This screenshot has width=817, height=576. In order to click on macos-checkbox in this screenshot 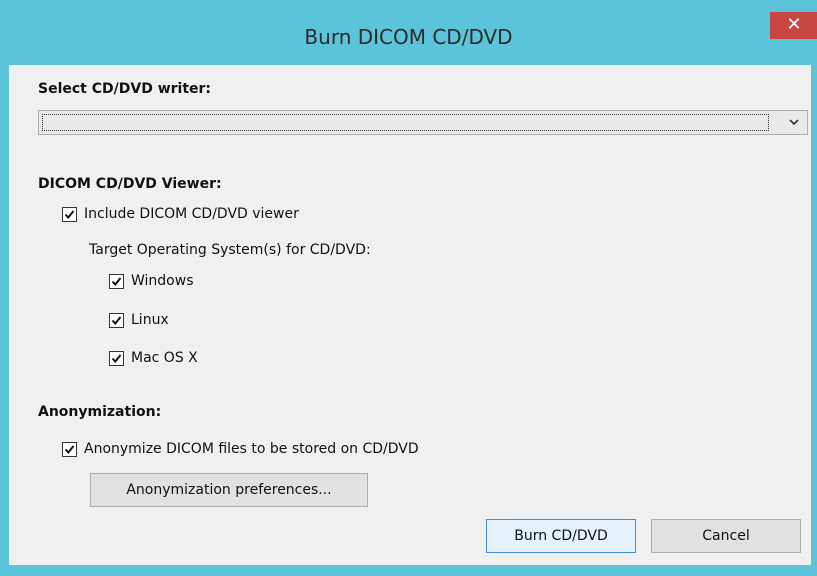, I will do `click(116, 358)`.